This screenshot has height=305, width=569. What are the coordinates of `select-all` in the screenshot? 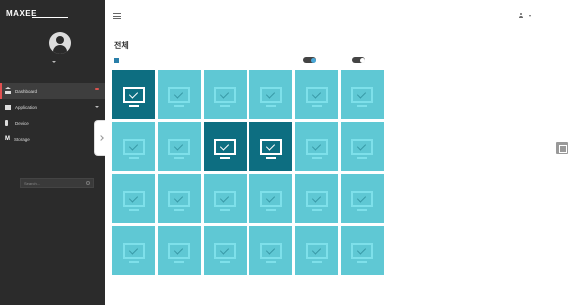 It's located at (118, 60).